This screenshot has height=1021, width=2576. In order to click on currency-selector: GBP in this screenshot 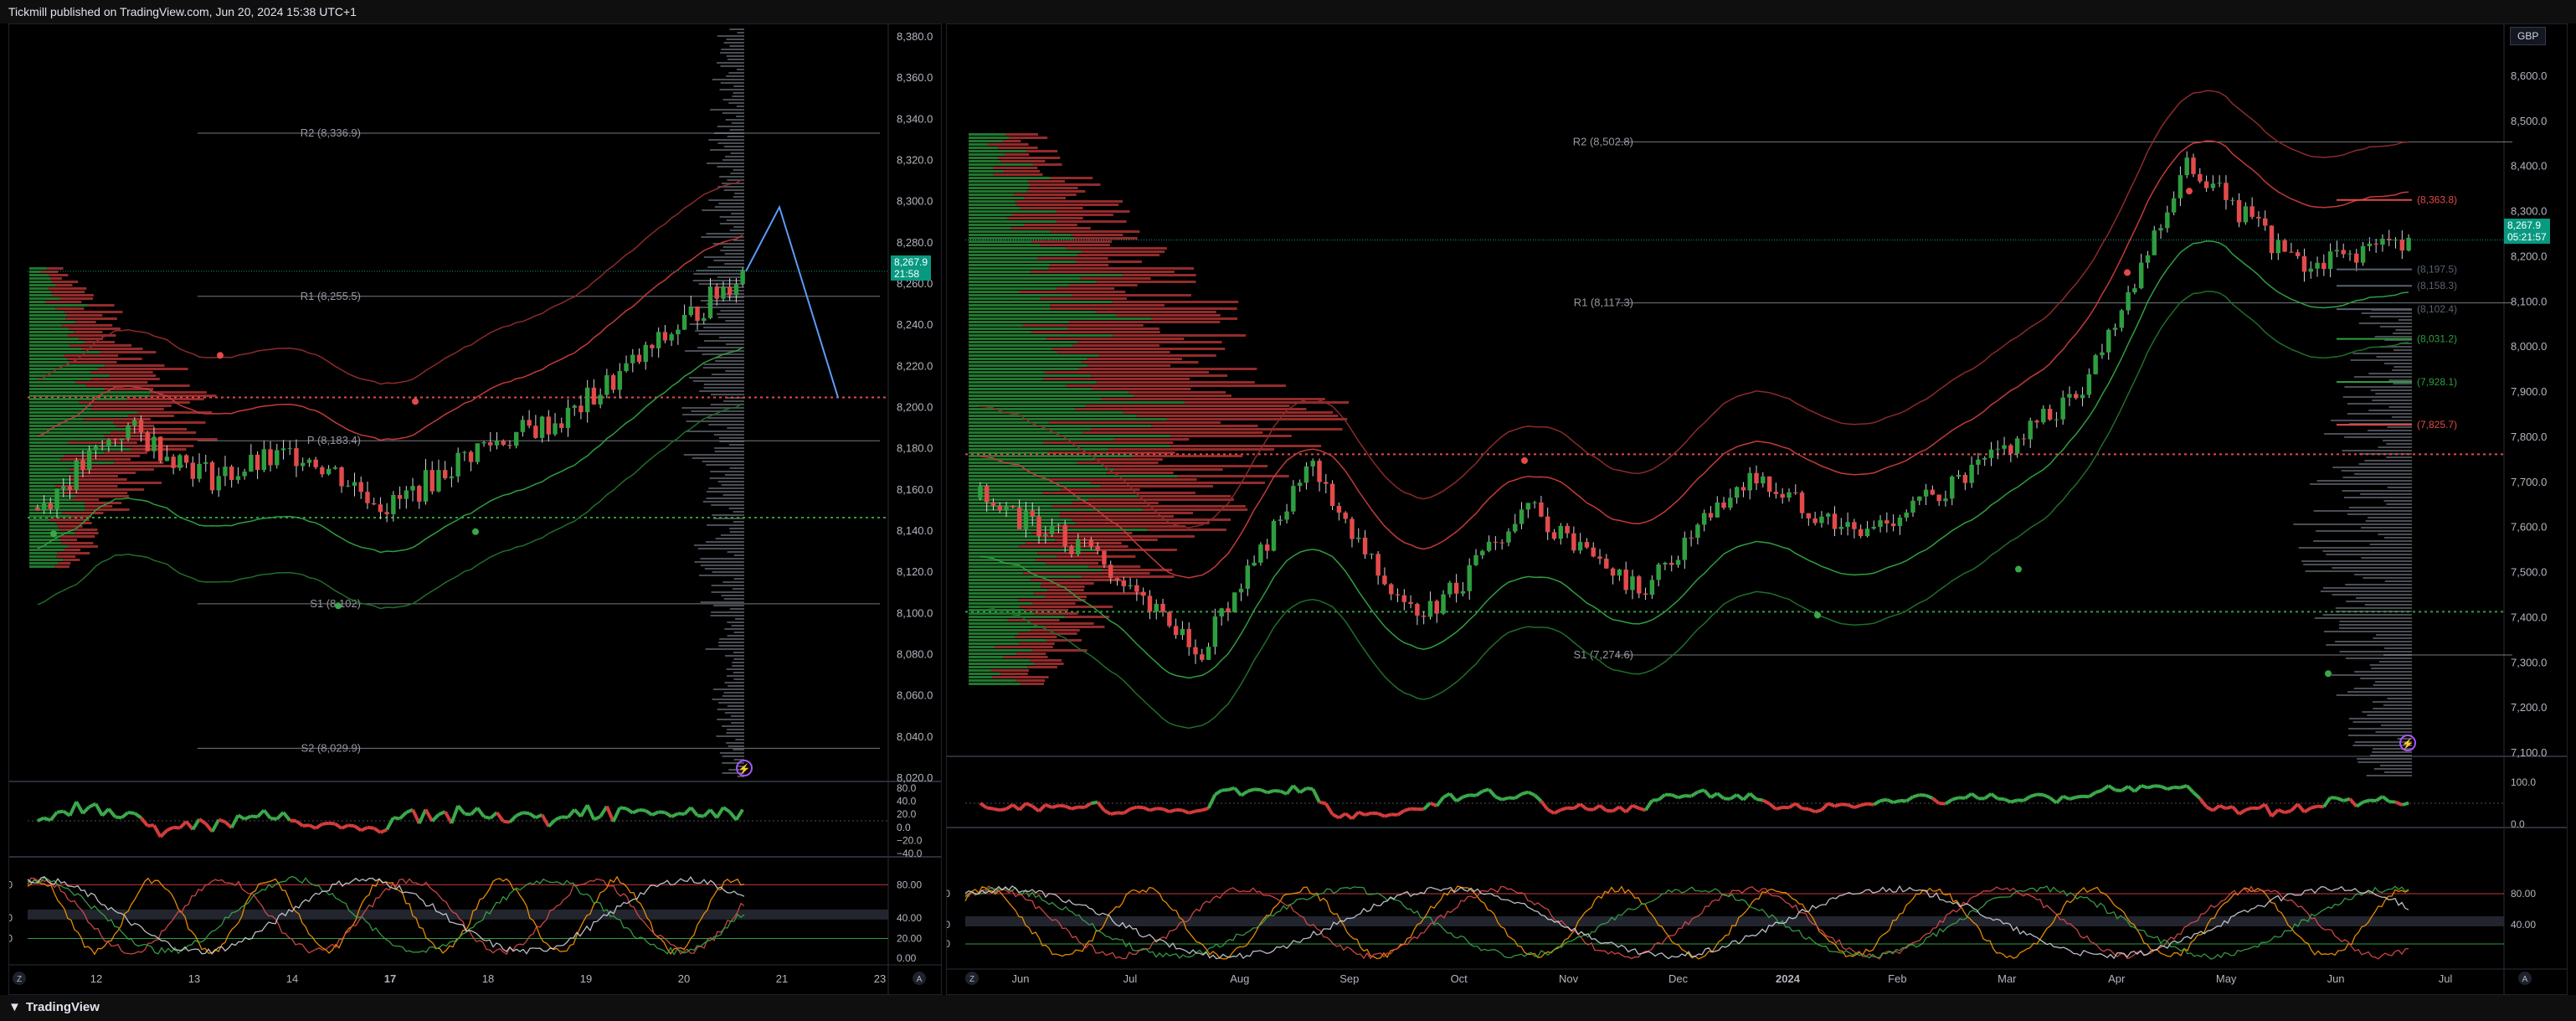, I will do `click(2529, 36)`.